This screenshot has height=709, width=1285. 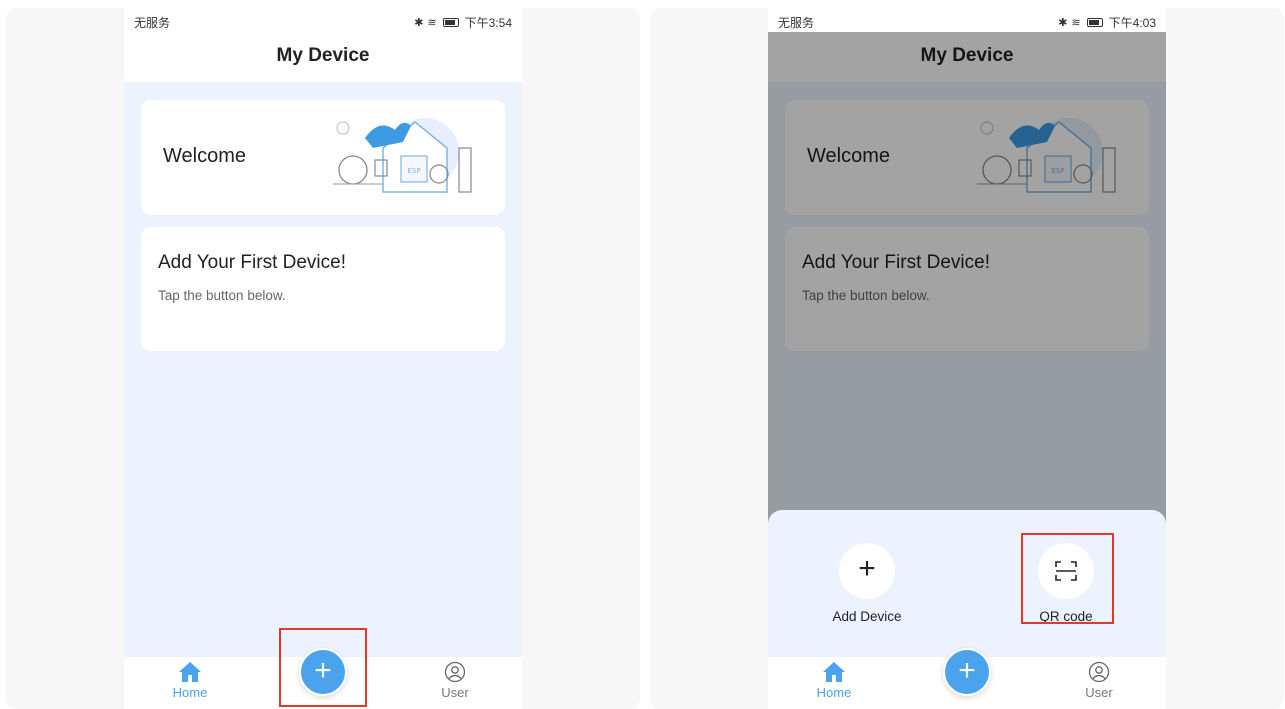 What do you see at coordinates (967, 20) in the screenshot?
I see `status-bar: 无服务 ✱ ≋ 下午4:03` at bounding box center [967, 20].